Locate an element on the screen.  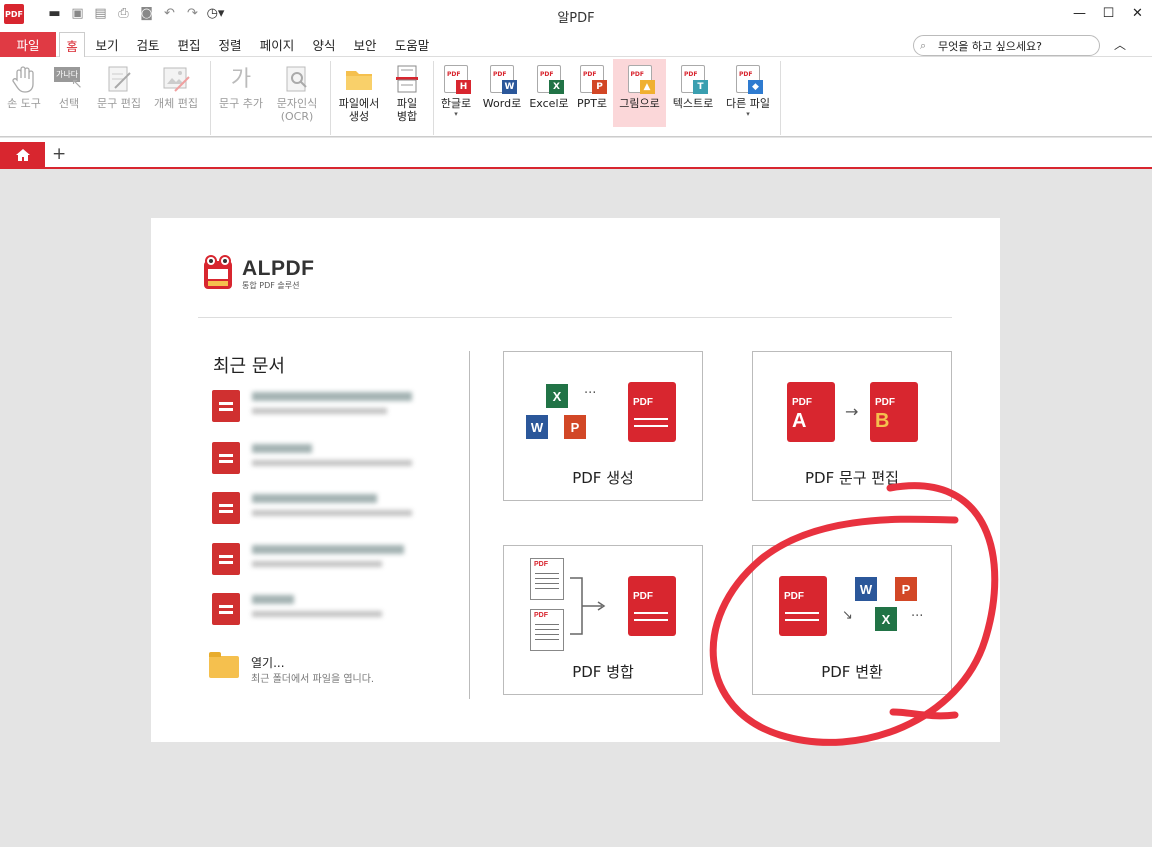
merge-pdf-card: PDF PDF PDF PDF 병합 is located at coordinates (603, 620).